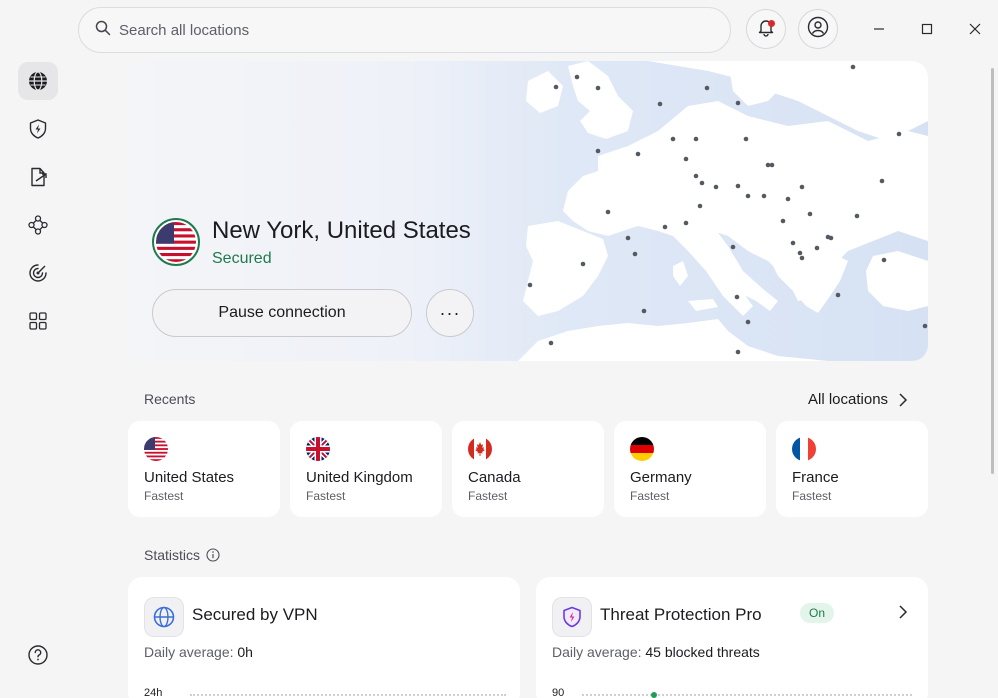 The width and height of the screenshot is (998, 698). I want to click on recent-germany: Germany Fastest, so click(690, 469).